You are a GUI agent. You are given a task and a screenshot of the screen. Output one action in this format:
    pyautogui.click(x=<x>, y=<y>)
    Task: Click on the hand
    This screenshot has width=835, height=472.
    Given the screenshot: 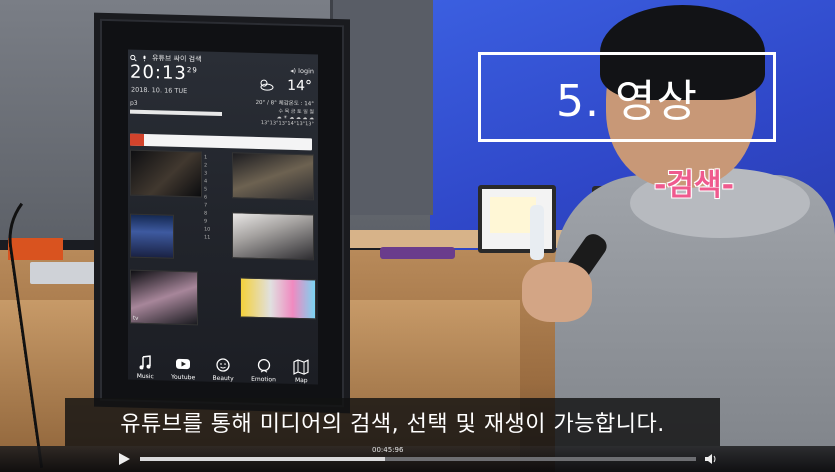 What is the action you would take?
    pyautogui.click(x=557, y=292)
    